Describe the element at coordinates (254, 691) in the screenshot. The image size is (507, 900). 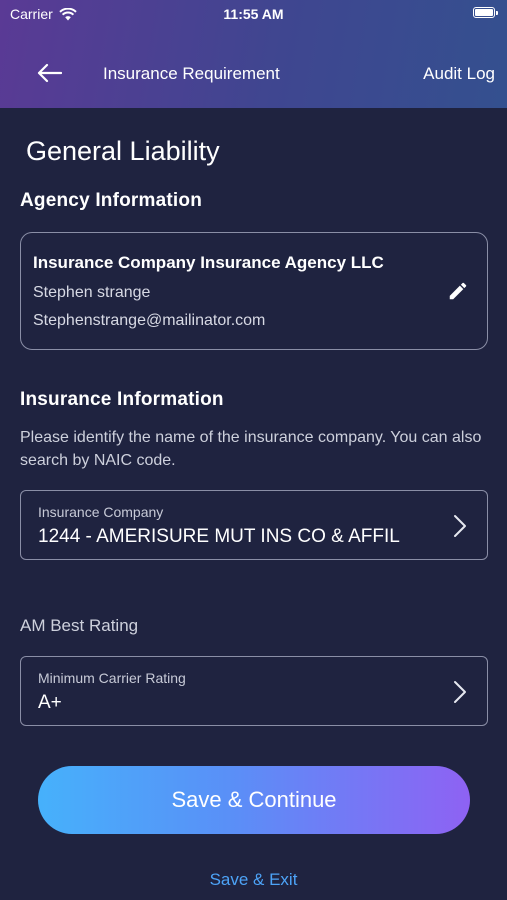
I see `minimum-carrier-rating-select: Minimum Carrier Rating A+` at that location.